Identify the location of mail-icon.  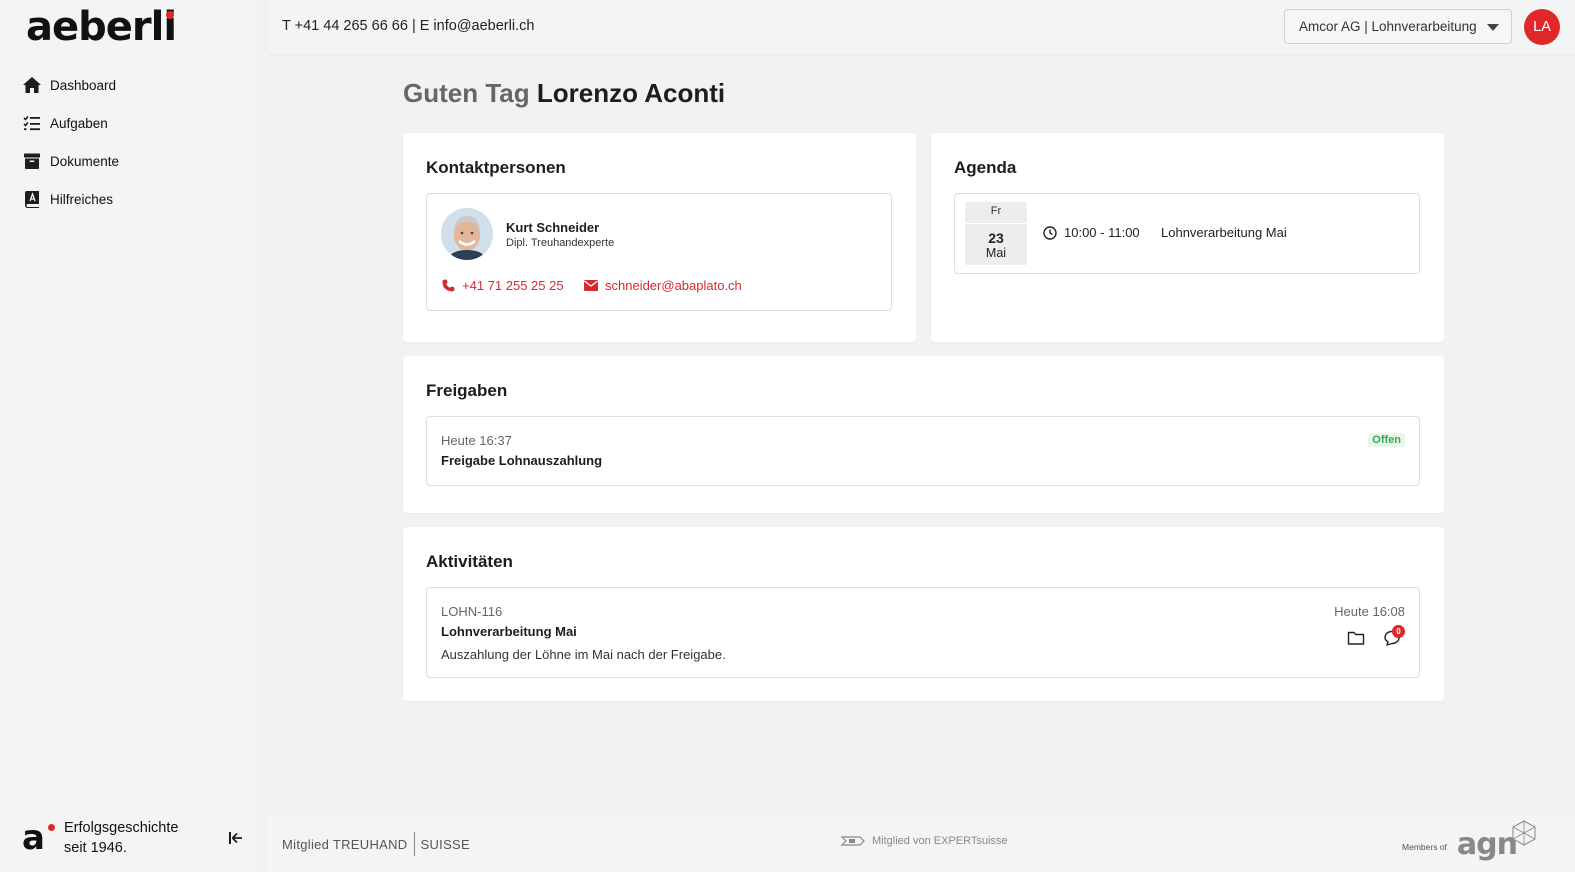
(591, 286).